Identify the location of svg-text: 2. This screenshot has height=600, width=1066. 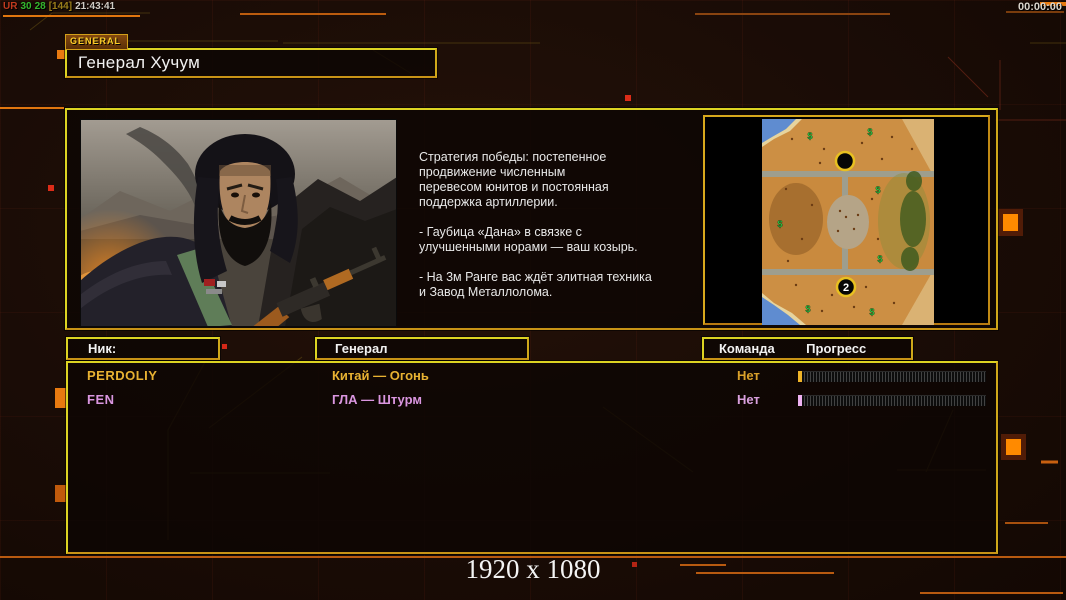
(846, 288).